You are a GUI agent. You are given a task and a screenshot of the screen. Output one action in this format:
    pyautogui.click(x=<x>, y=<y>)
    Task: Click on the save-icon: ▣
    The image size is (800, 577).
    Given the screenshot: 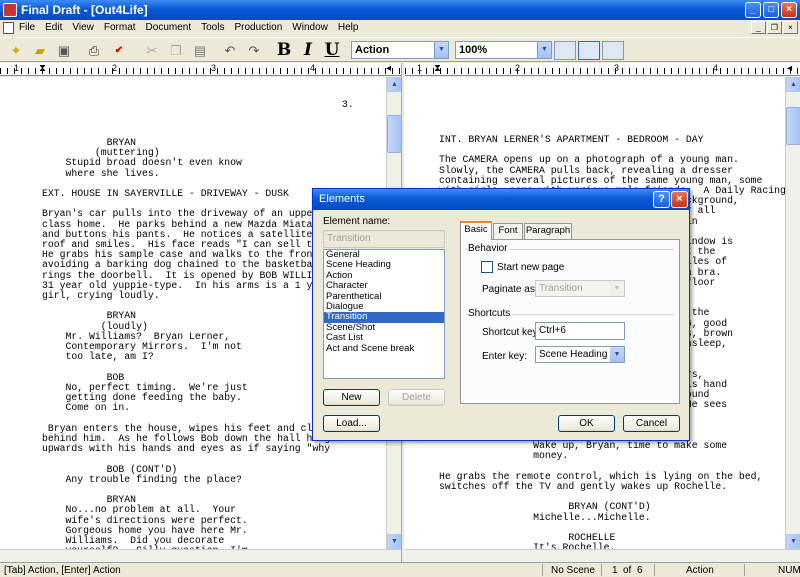 What is the action you would take?
    pyautogui.click(x=64, y=50)
    